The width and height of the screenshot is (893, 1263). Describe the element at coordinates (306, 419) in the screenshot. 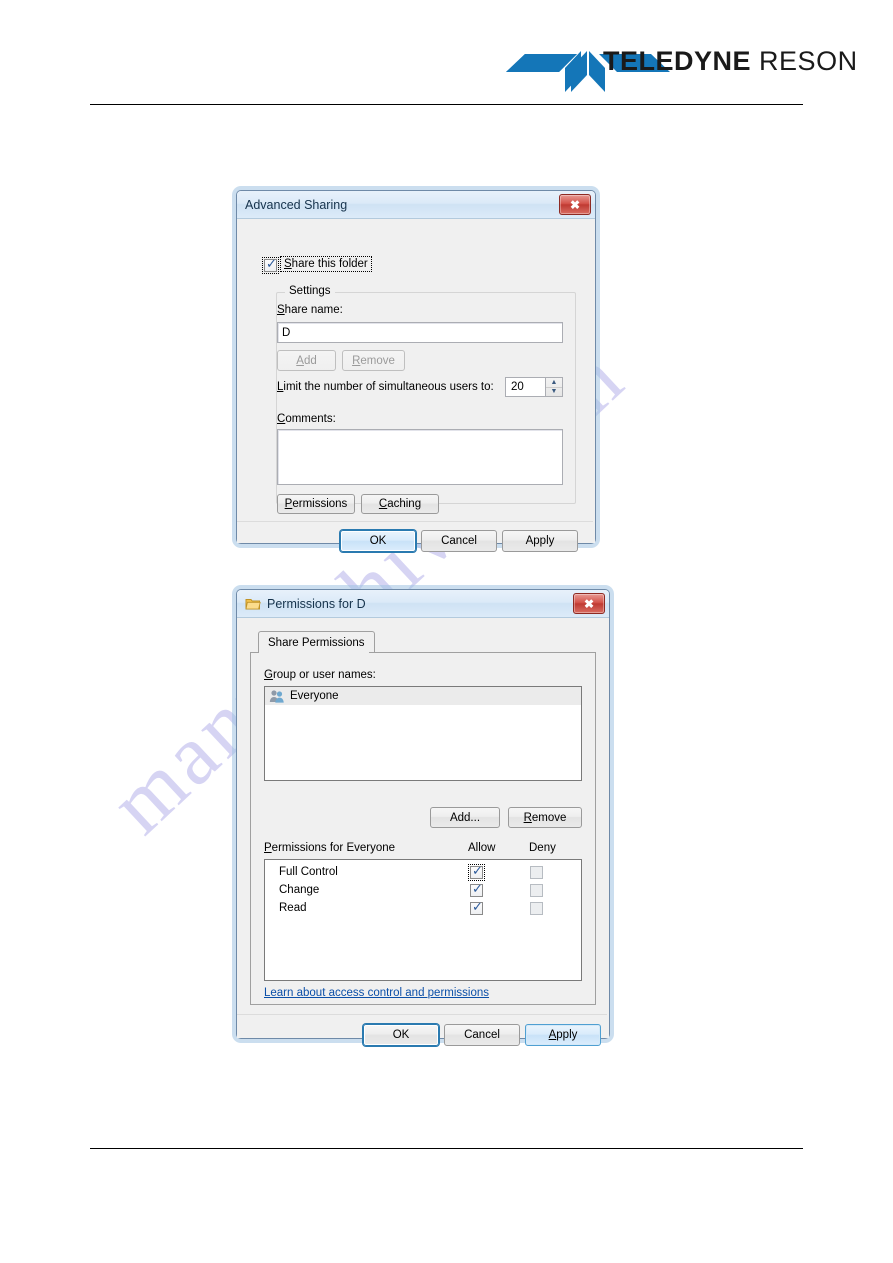

I see `comments-label: Comments:` at that location.